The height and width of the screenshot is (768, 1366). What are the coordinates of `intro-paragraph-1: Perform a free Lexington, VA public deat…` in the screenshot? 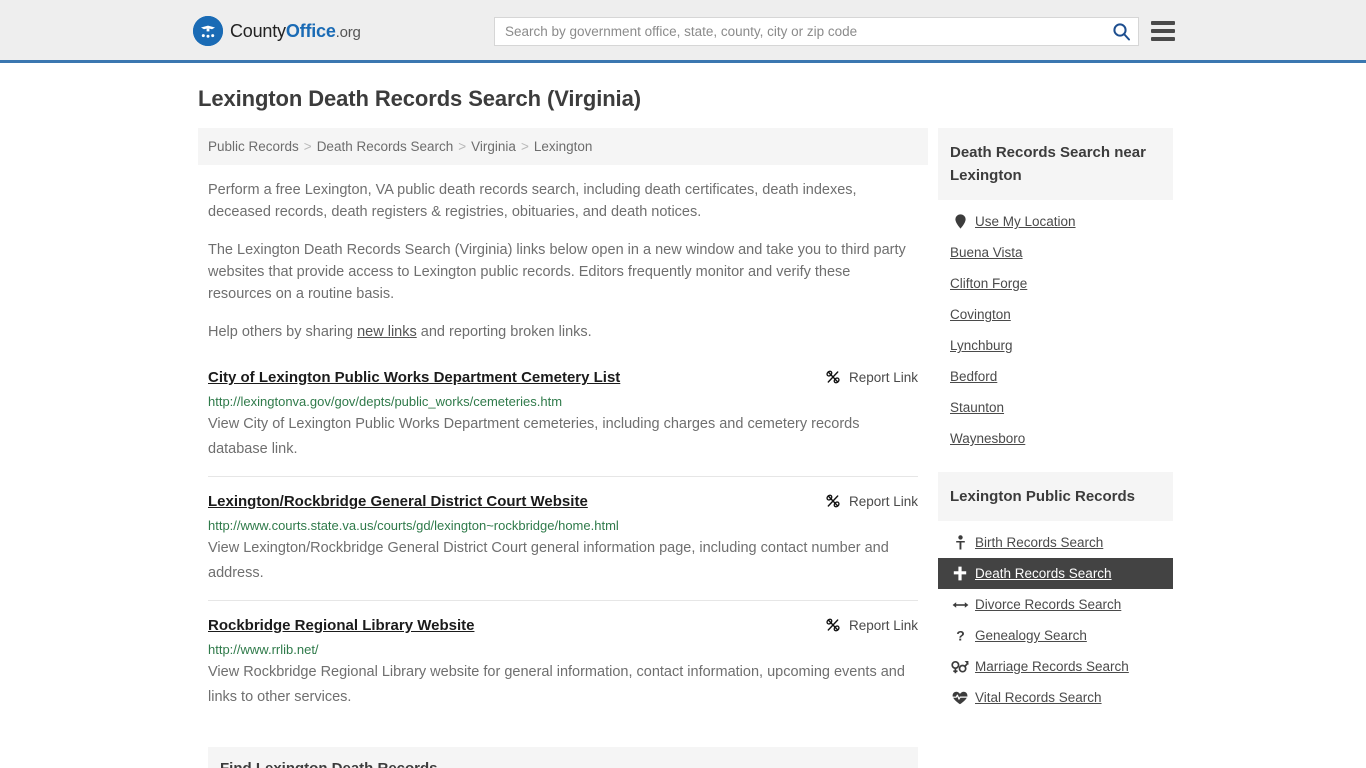 It's located at (532, 201).